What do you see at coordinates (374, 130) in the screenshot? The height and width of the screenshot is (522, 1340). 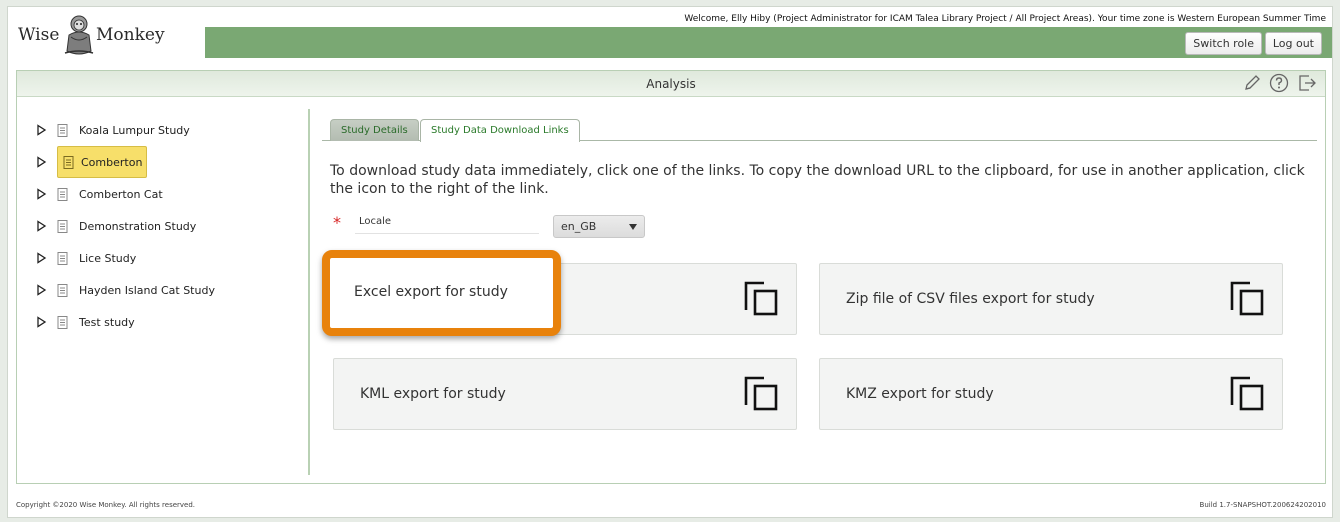 I see `tab-study-details: Study Details` at bounding box center [374, 130].